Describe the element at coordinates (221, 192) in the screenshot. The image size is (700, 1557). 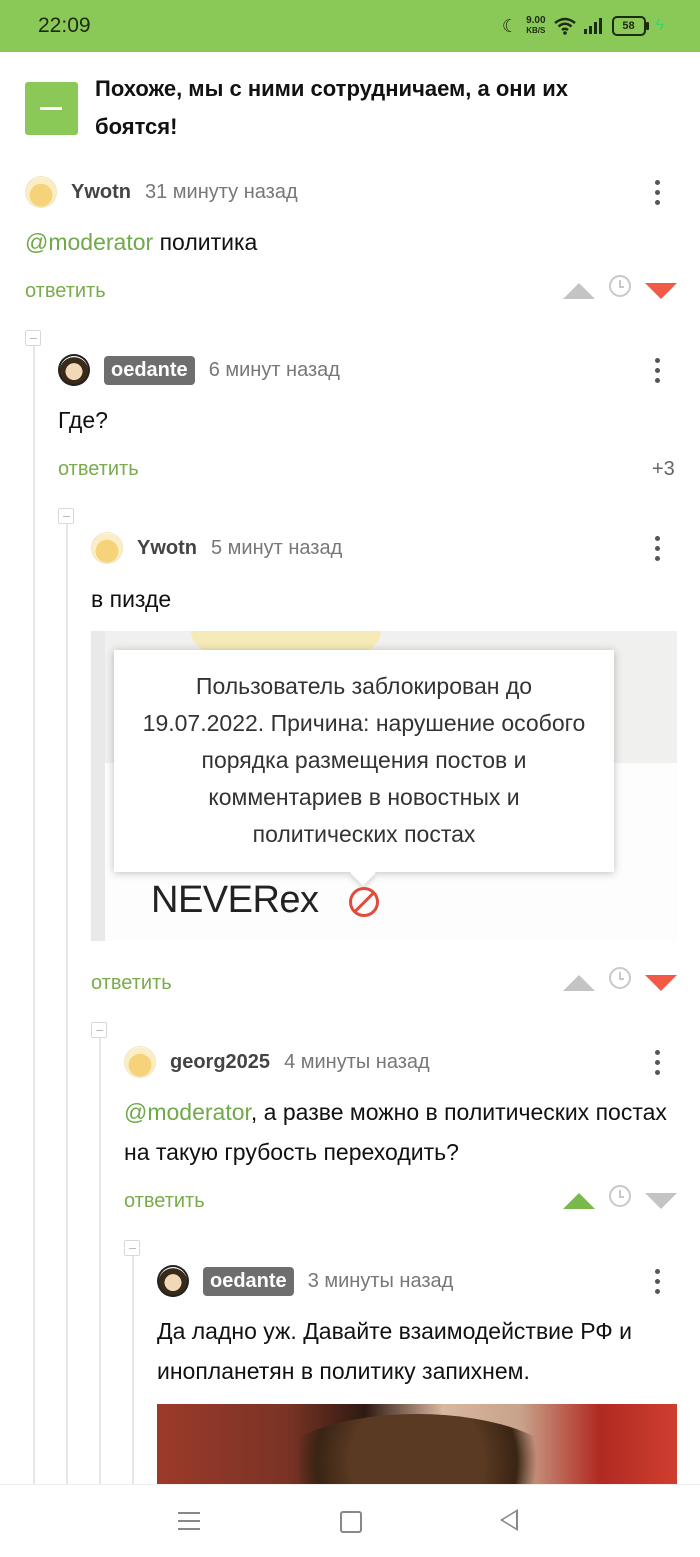
I see `comment-time: 31 минуту назад` at that location.